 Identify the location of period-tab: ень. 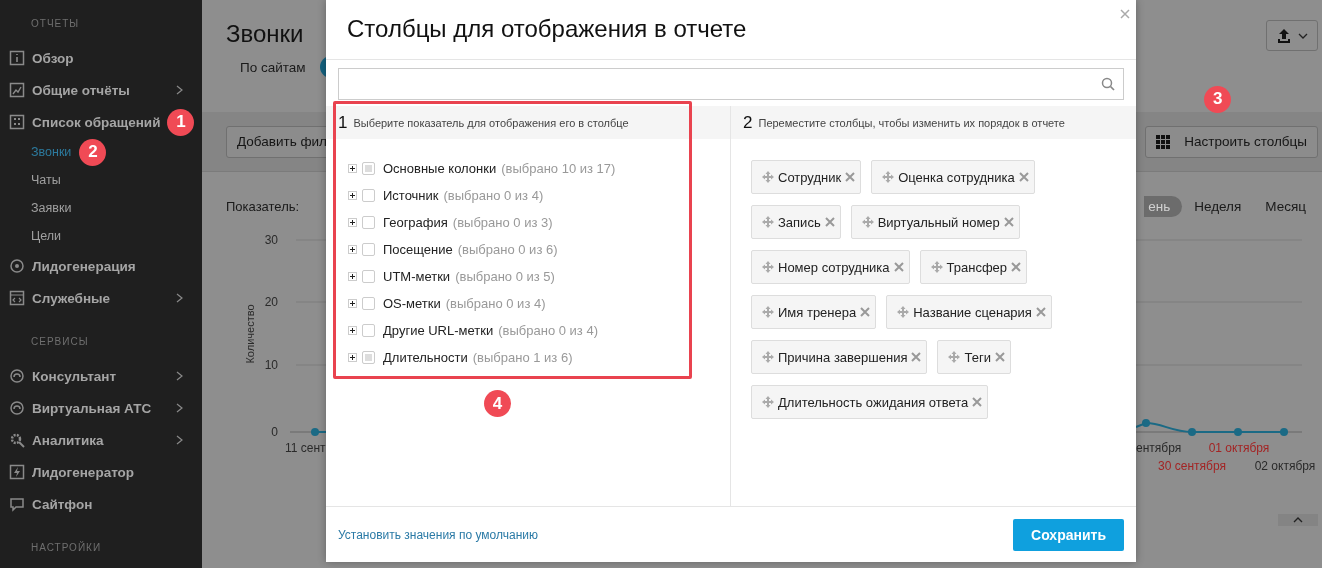
(1163, 206).